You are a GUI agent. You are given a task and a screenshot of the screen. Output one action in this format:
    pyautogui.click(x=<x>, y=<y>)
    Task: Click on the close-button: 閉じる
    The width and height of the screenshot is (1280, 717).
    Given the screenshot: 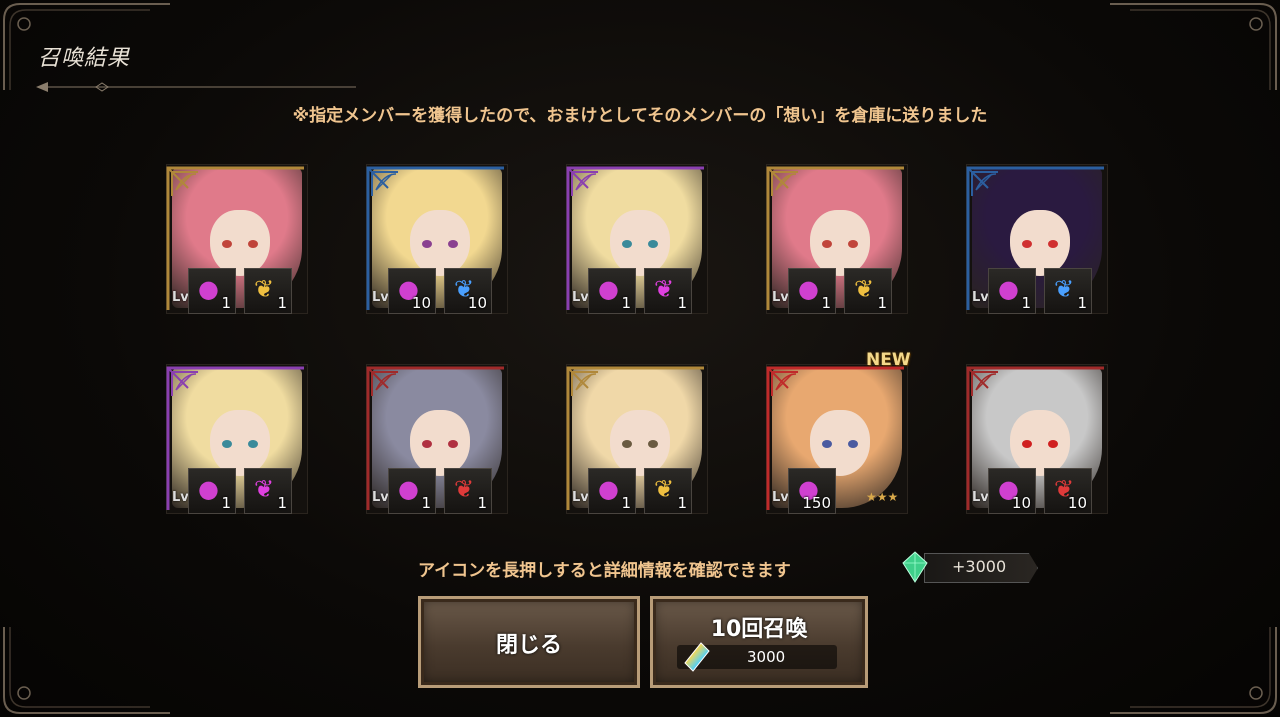 What is the action you would take?
    pyautogui.click(x=529, y=642)
    